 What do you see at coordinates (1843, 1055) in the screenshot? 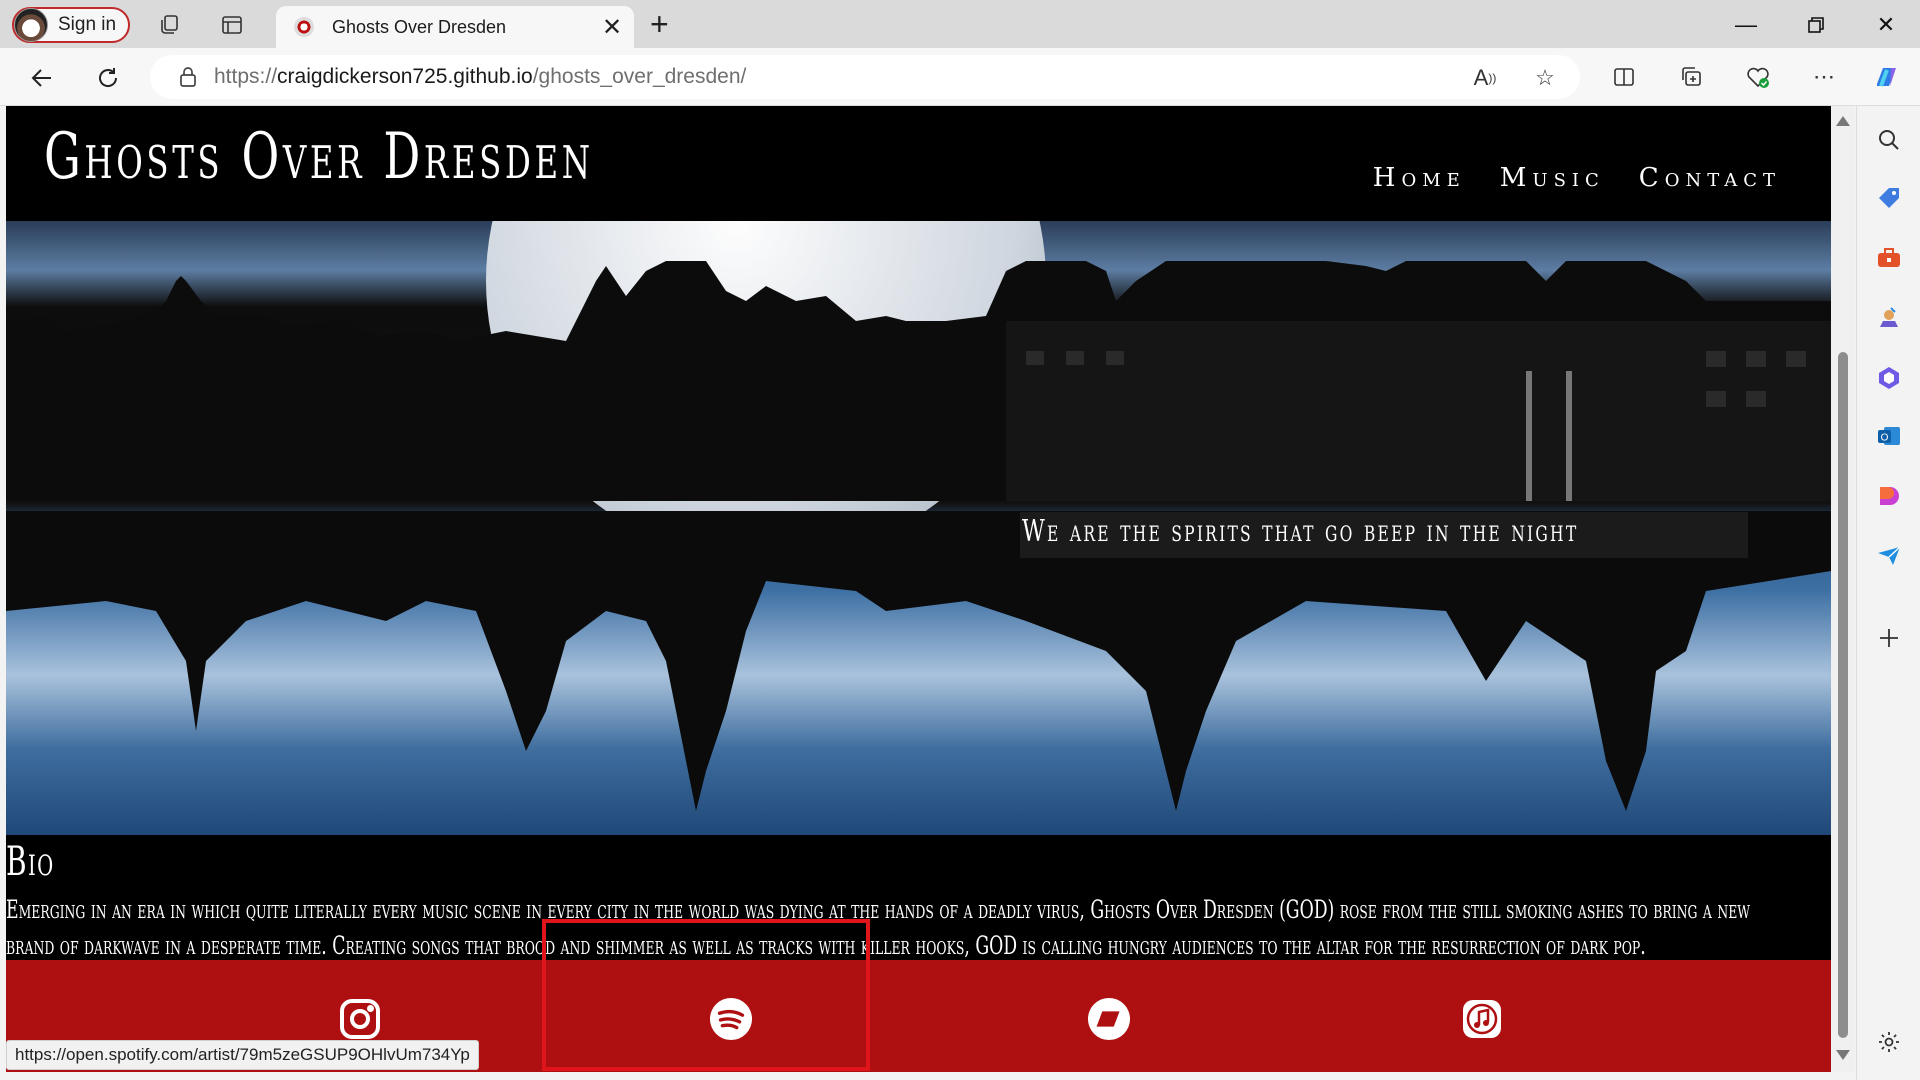
I see `scroll-down-icon` at bounding box center [1843, 1055].